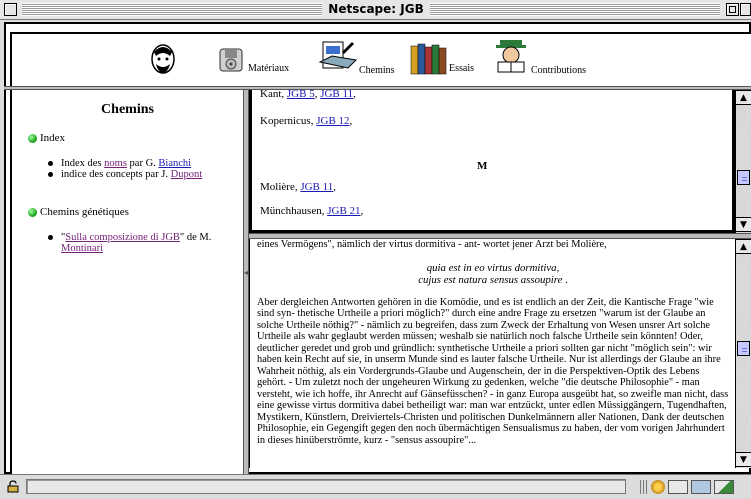  What do you see at coordinates (332, 121) in the screenshot?
I see `index-link: JGB 12` at bounding box center [332, 121].